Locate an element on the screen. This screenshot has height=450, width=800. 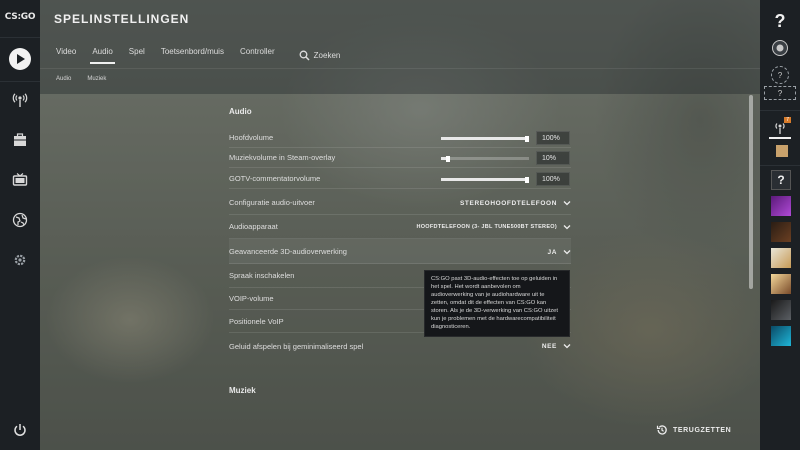
inventory-icon is located at coordinates (20, 140).